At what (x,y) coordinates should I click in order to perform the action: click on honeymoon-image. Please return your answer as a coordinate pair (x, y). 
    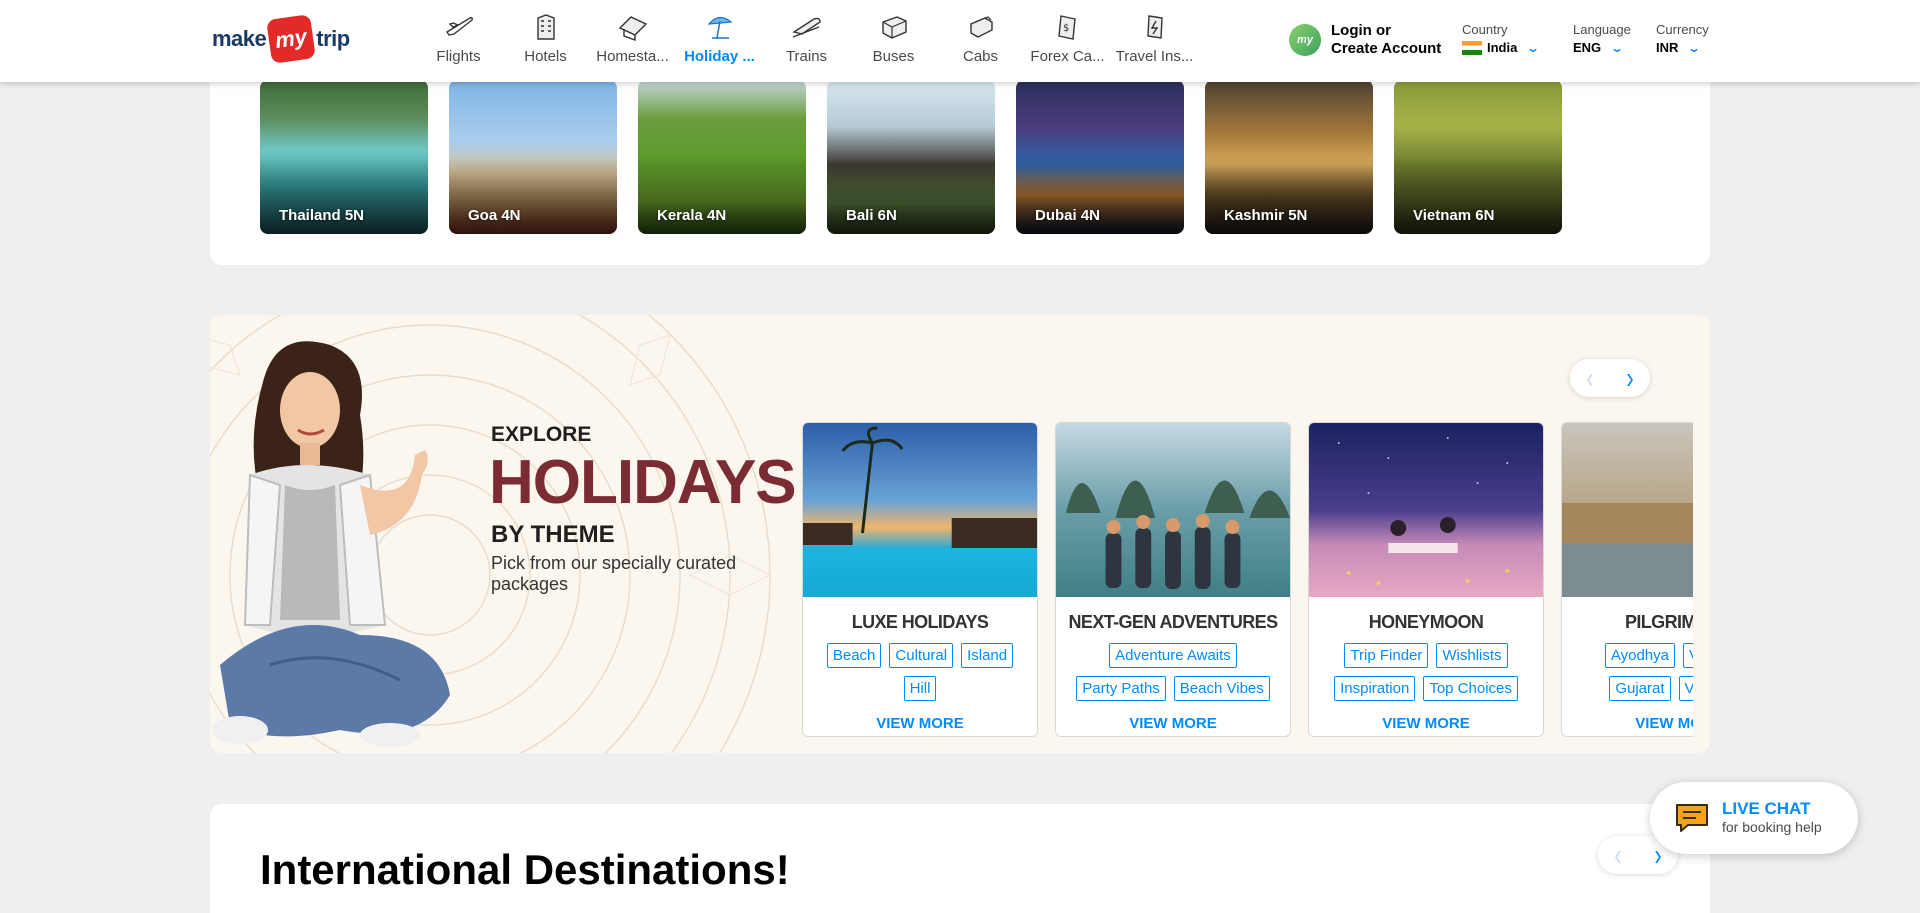
    Looking at the image, I should click on (1426, 510).